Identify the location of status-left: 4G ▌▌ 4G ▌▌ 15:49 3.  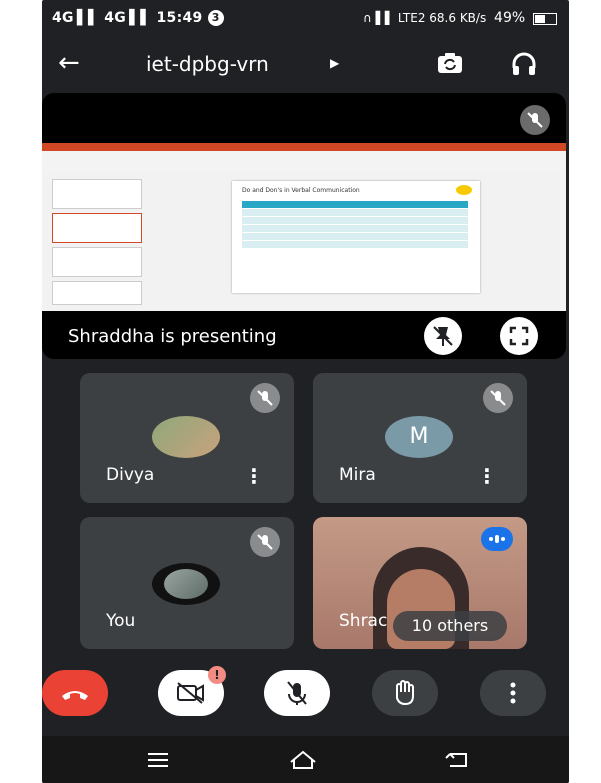
(138, 18).